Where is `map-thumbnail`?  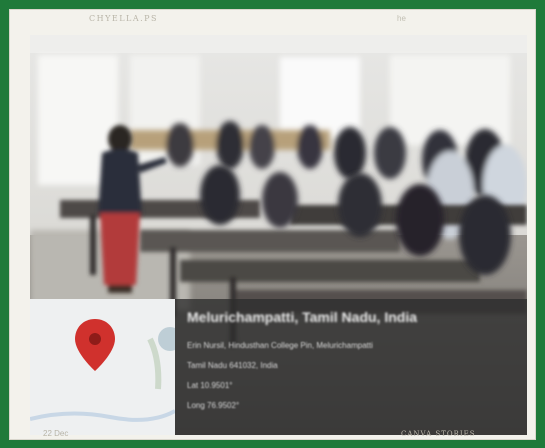 map-thumbnail is located at coordinates (102, 367).